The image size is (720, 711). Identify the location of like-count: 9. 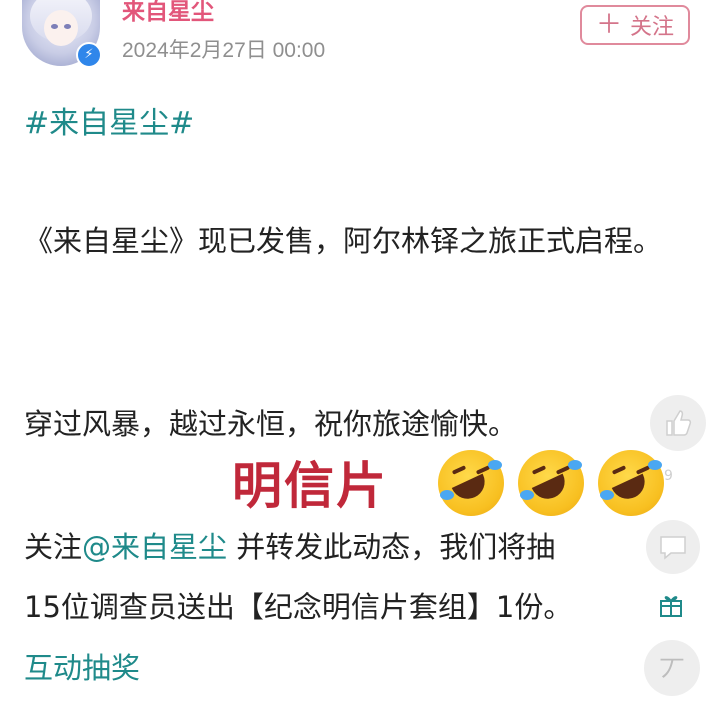
(668, 476).